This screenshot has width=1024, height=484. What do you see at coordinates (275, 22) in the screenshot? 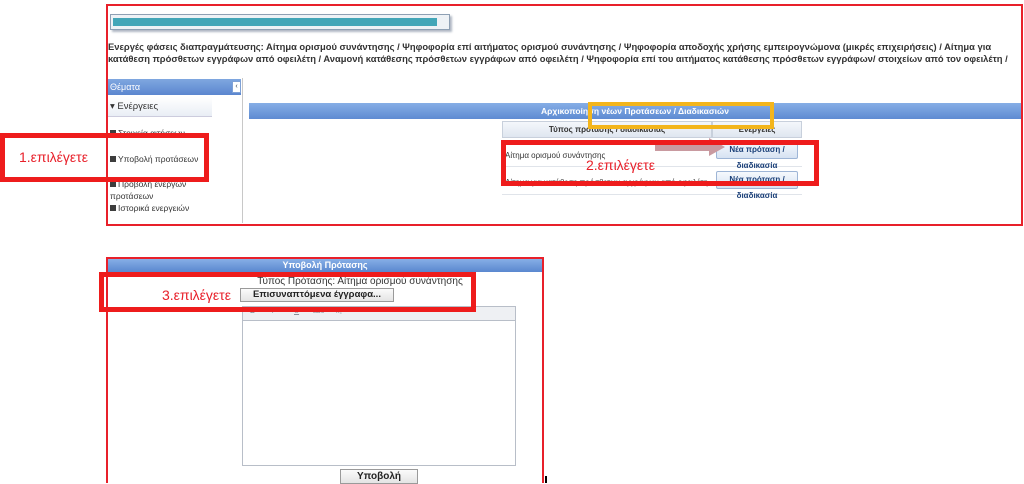
I see `progress-fill` at bounding box center [275, 22].